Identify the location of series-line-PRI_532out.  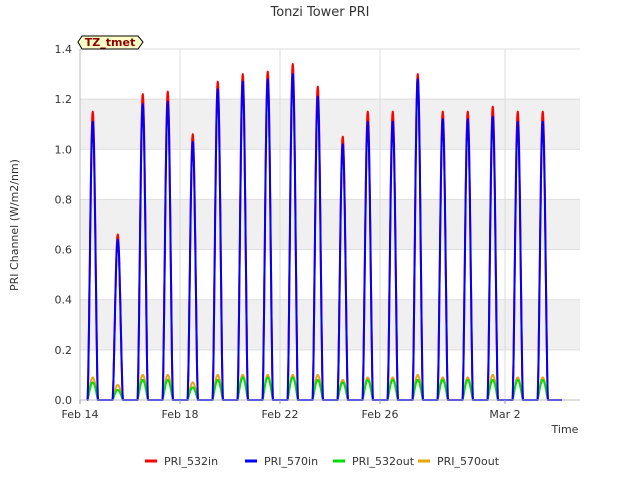
(324, 388).